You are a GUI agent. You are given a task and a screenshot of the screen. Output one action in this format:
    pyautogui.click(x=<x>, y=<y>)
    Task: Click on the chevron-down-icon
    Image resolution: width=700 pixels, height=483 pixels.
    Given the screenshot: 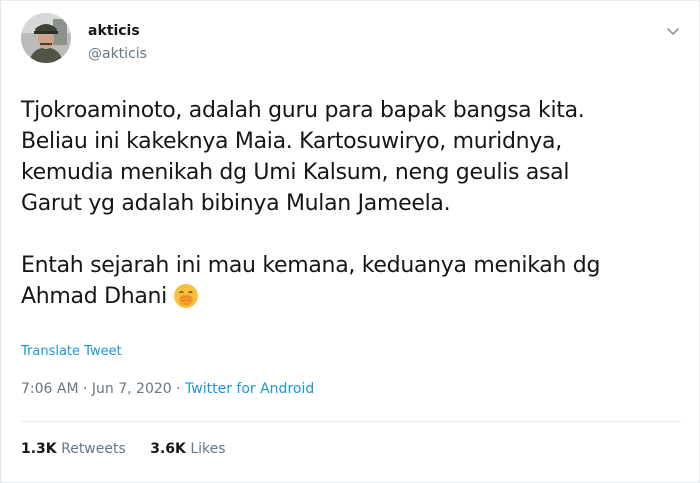 What is the action you would take?
    pyautogui.click(x=673, y=31)
    